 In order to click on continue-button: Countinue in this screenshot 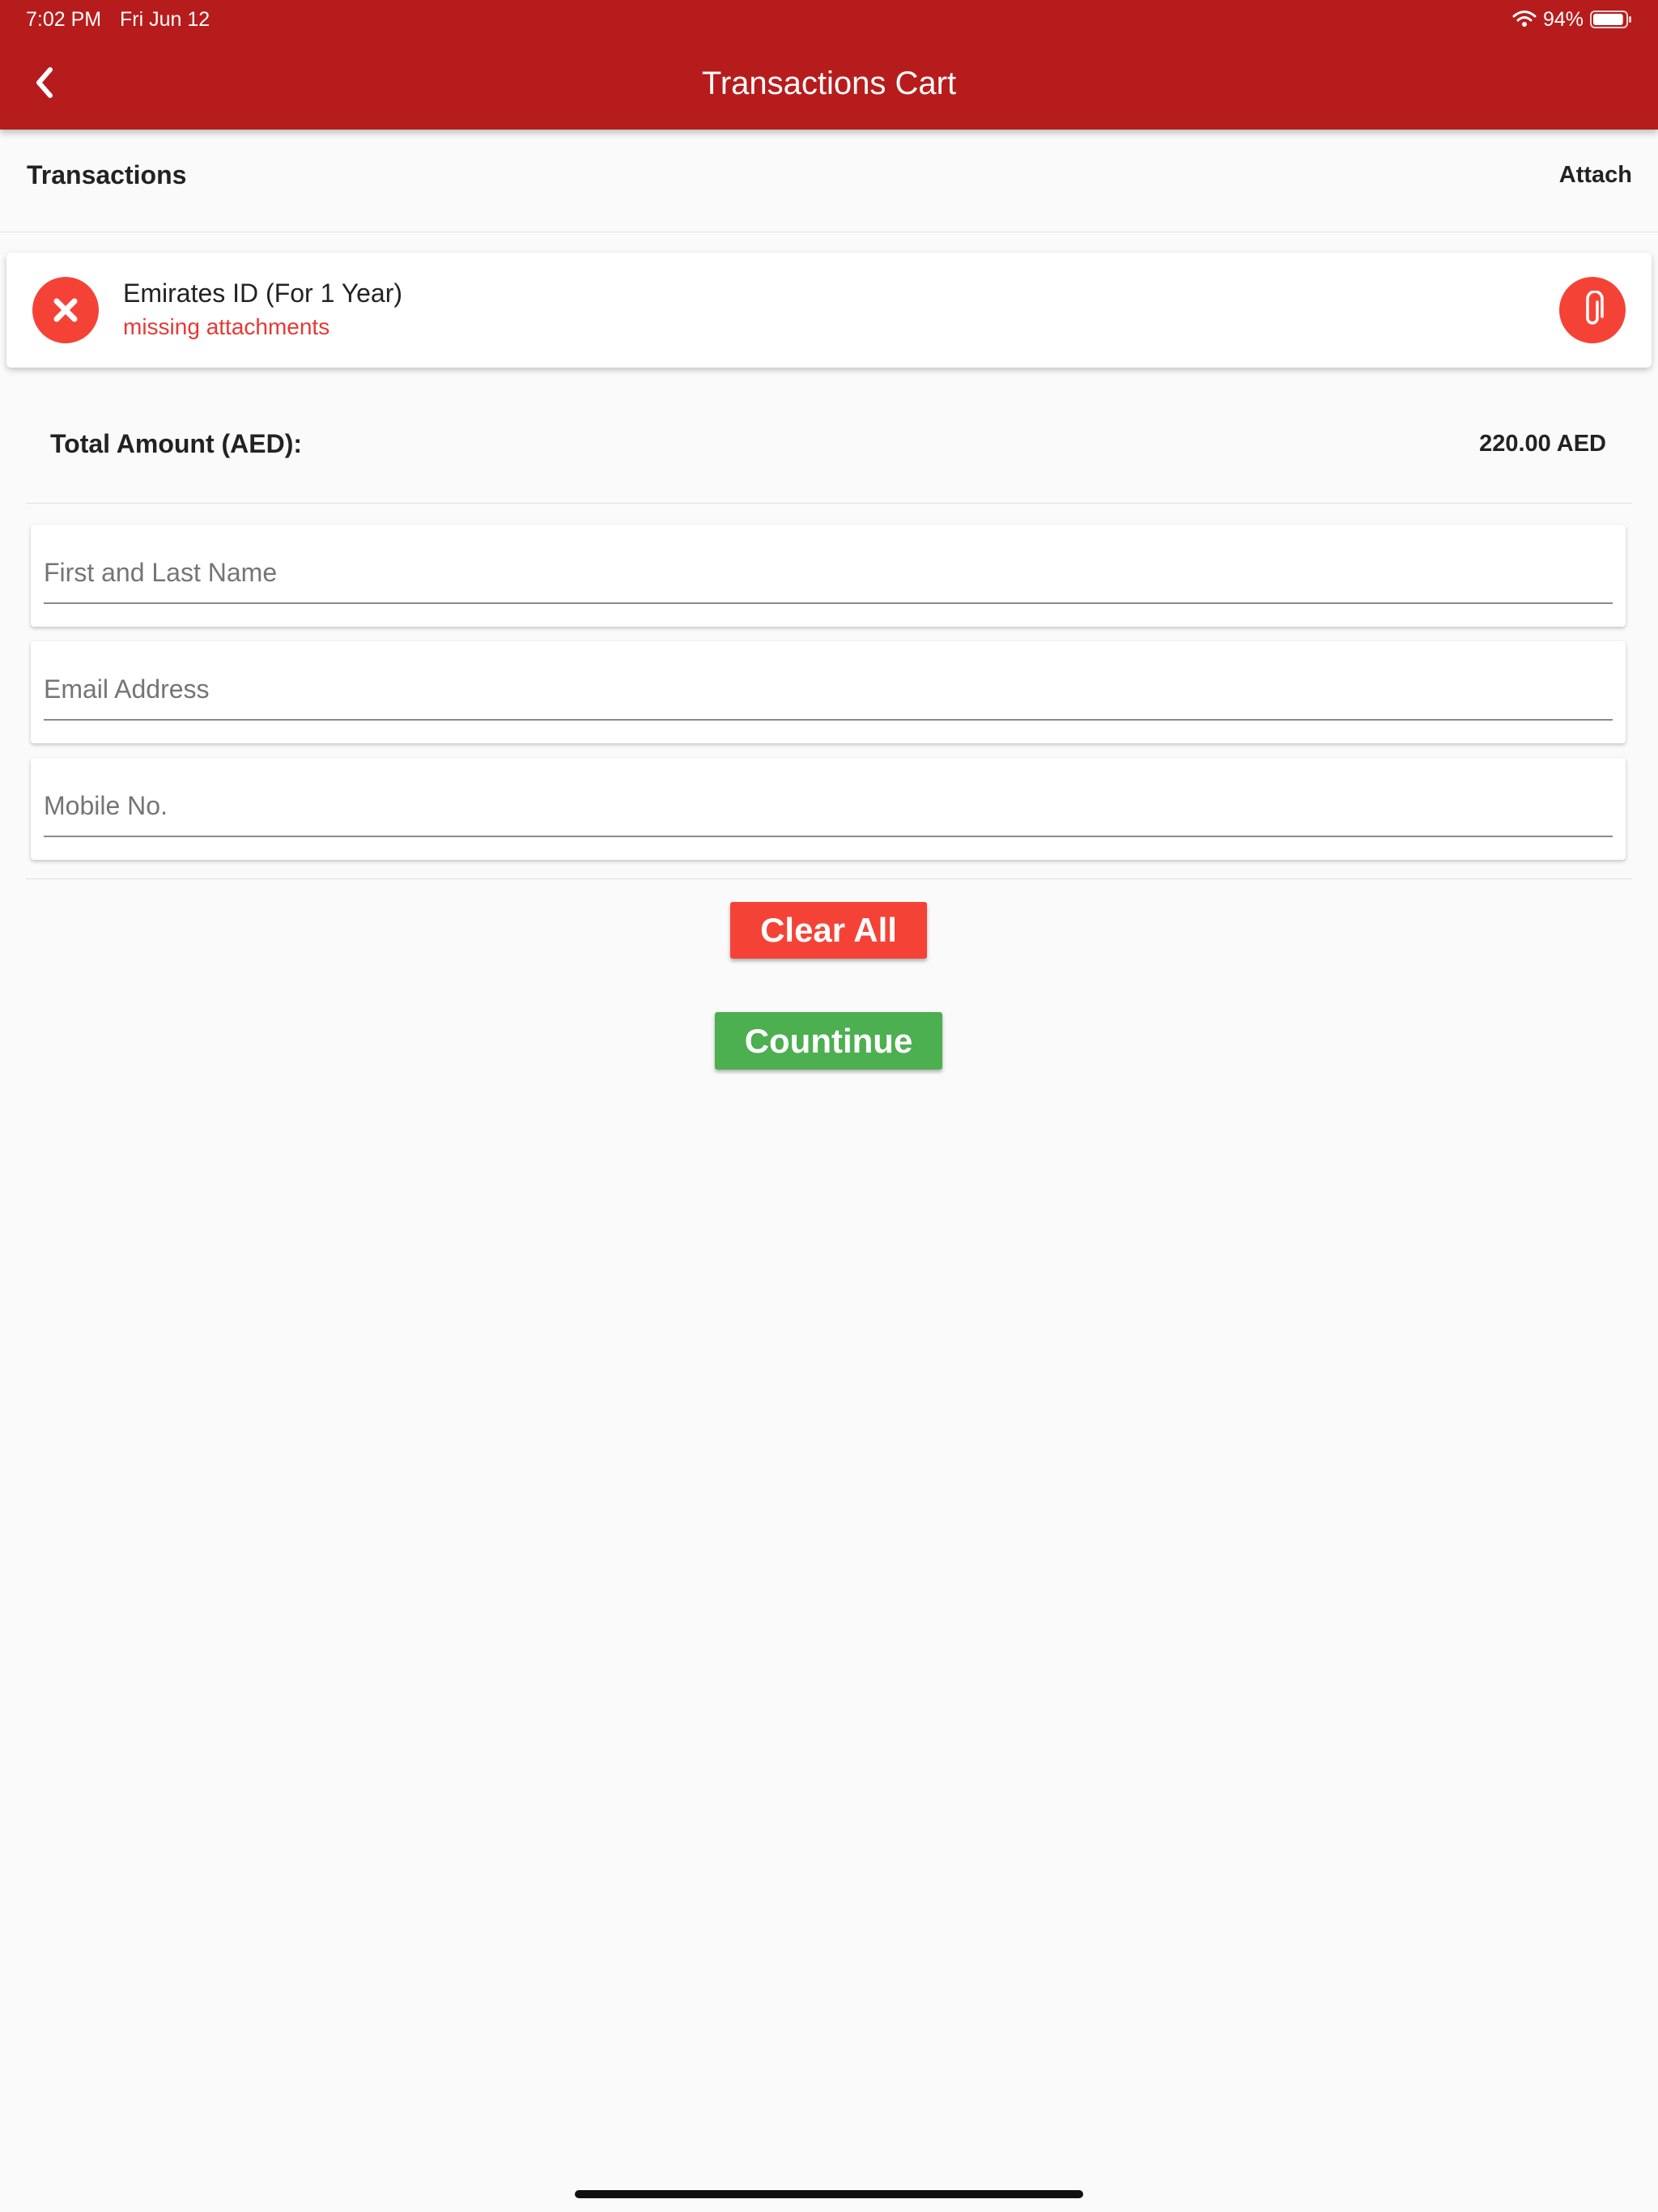, I will do `click(828, 1041)`.